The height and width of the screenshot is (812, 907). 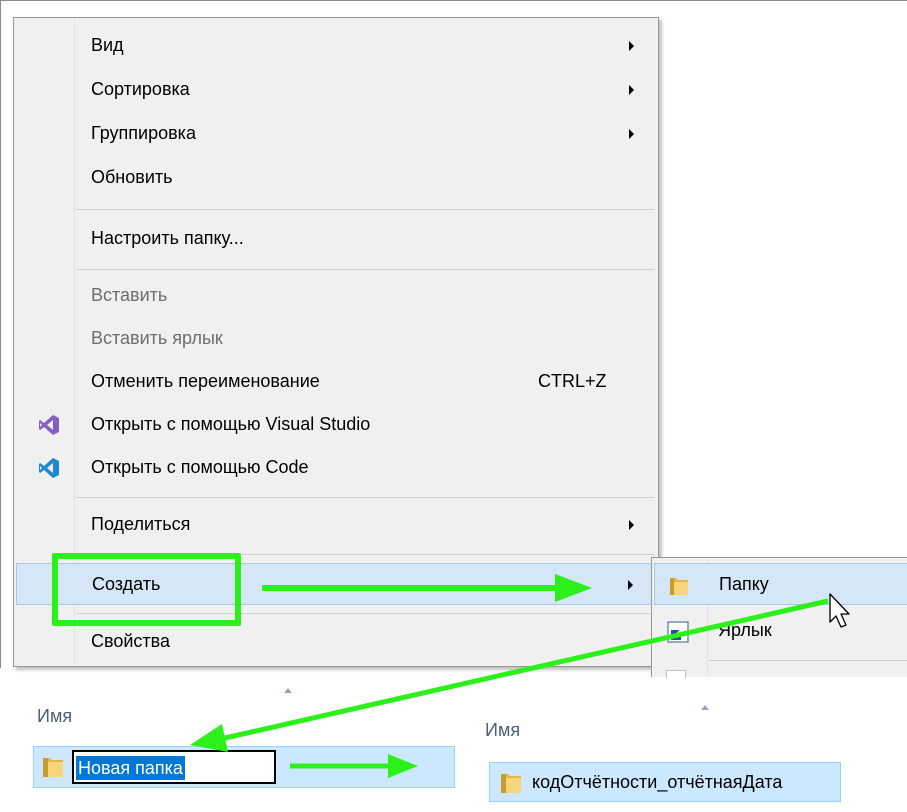 I want to click on submenu-item-label: Ярлык, so click(x=745, y=630).